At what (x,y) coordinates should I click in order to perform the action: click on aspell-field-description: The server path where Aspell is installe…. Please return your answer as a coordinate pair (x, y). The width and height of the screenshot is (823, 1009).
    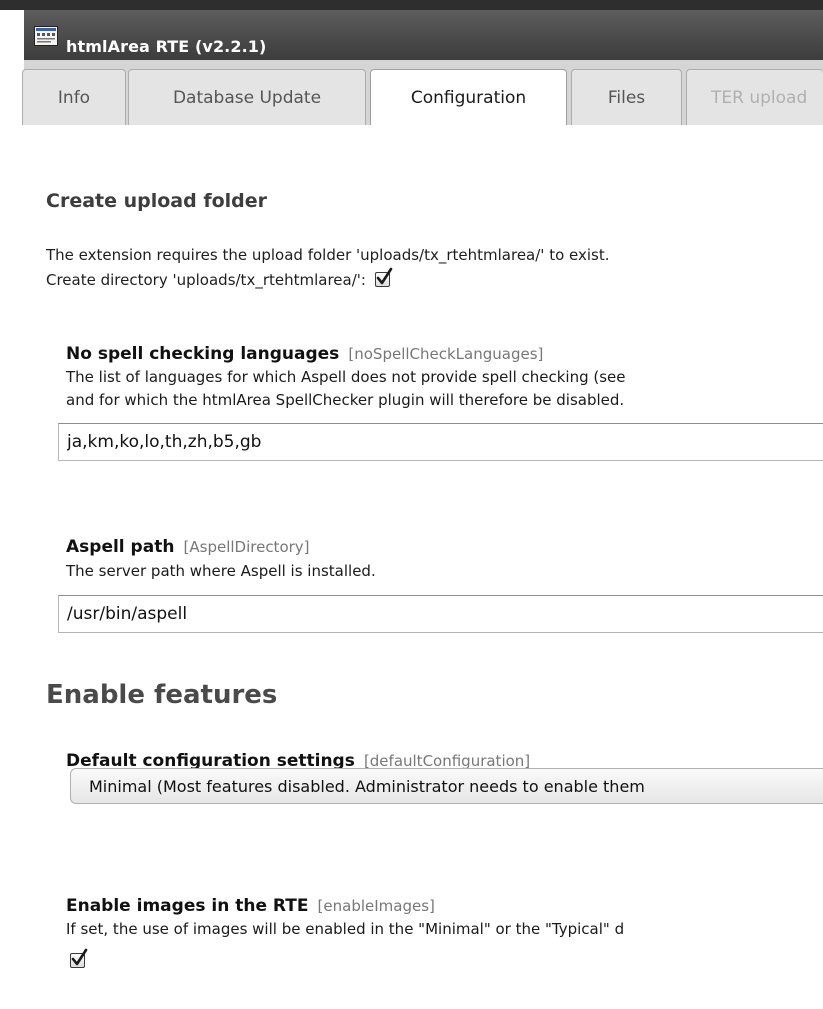
    Looking at the image, I should click on (221, 571).